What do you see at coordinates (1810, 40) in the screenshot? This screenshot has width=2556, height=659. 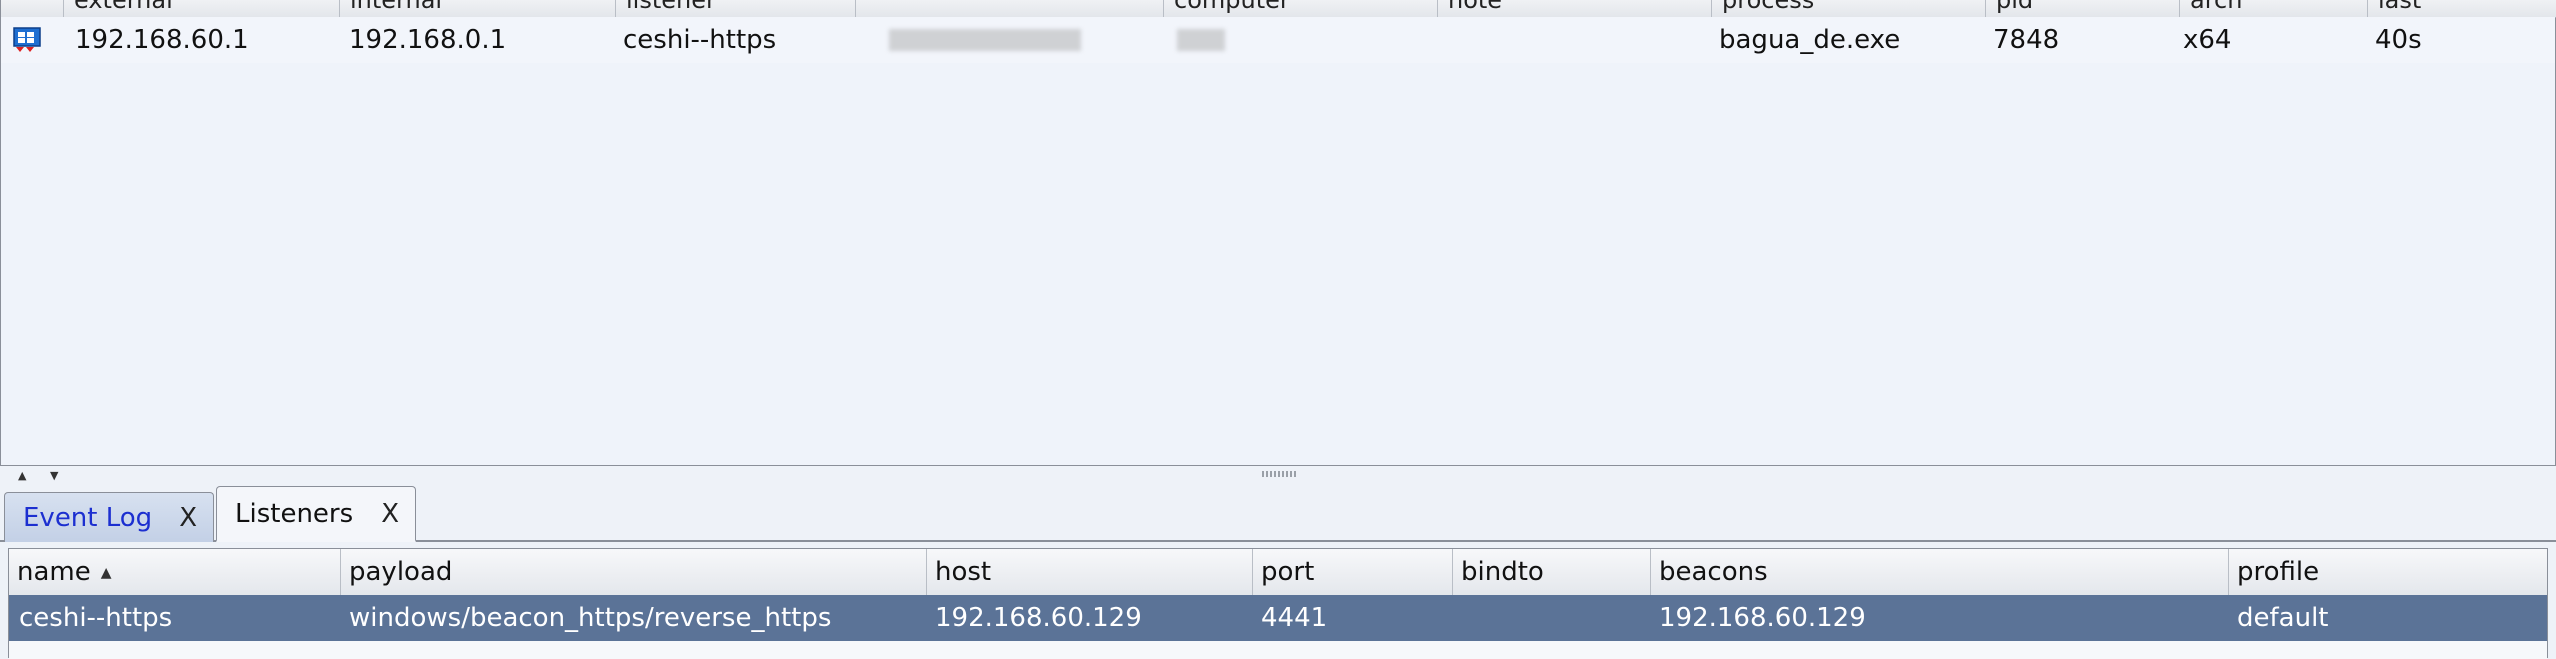 I see `cell-process: bagua_de.exe` at bounding box center [1810, 40].